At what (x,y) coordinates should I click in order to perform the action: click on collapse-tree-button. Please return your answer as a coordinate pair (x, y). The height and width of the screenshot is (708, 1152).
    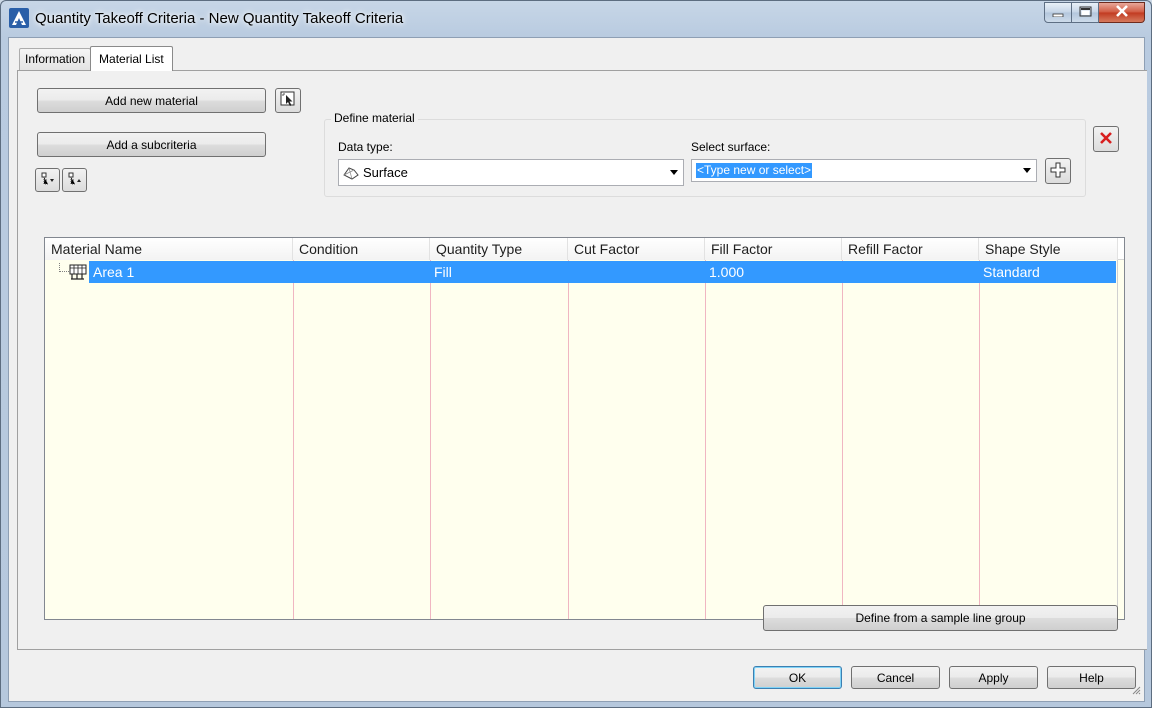
    Looking at the image, I should click on (74, 180).